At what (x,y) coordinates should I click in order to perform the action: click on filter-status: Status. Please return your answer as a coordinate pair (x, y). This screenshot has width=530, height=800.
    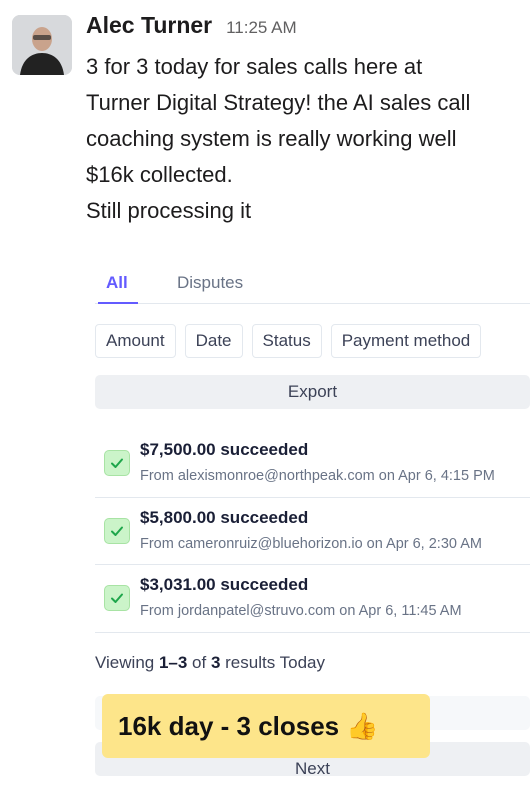
    Looking at the image, I should click on (286, 341).